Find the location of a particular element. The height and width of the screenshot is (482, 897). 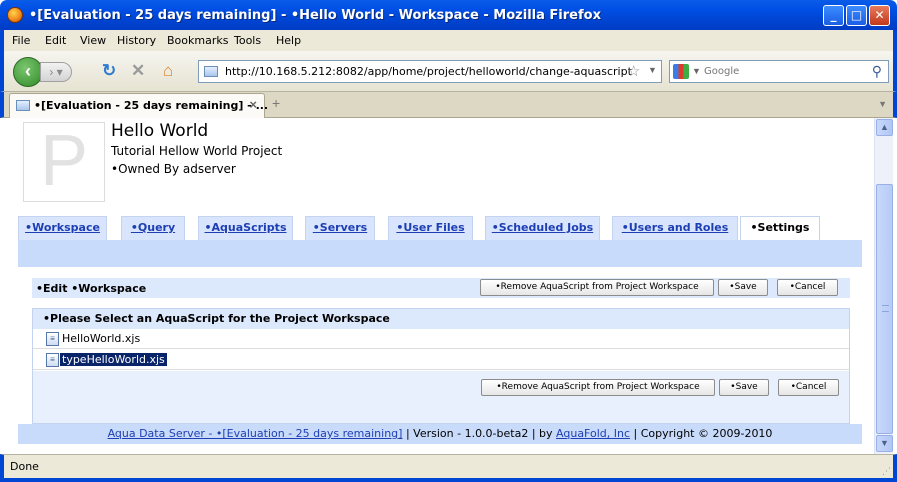

search-engine-dropdown-icon: ▼ is located at coordinates (696, 71).